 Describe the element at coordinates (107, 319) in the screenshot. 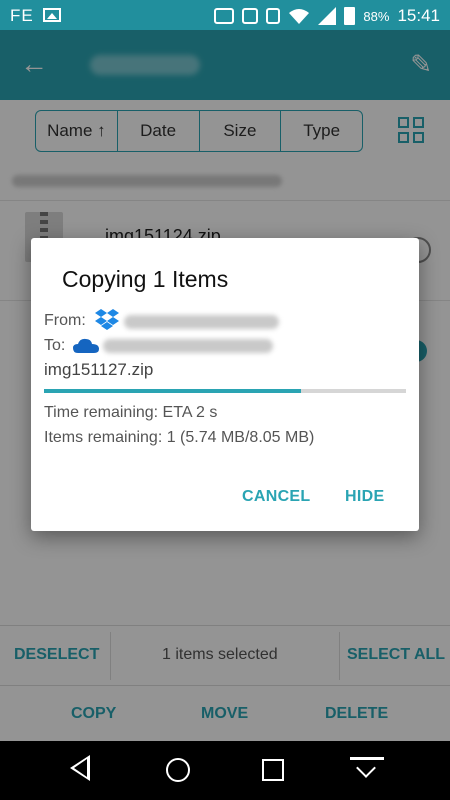

I see `dropbox-icon` at that location.